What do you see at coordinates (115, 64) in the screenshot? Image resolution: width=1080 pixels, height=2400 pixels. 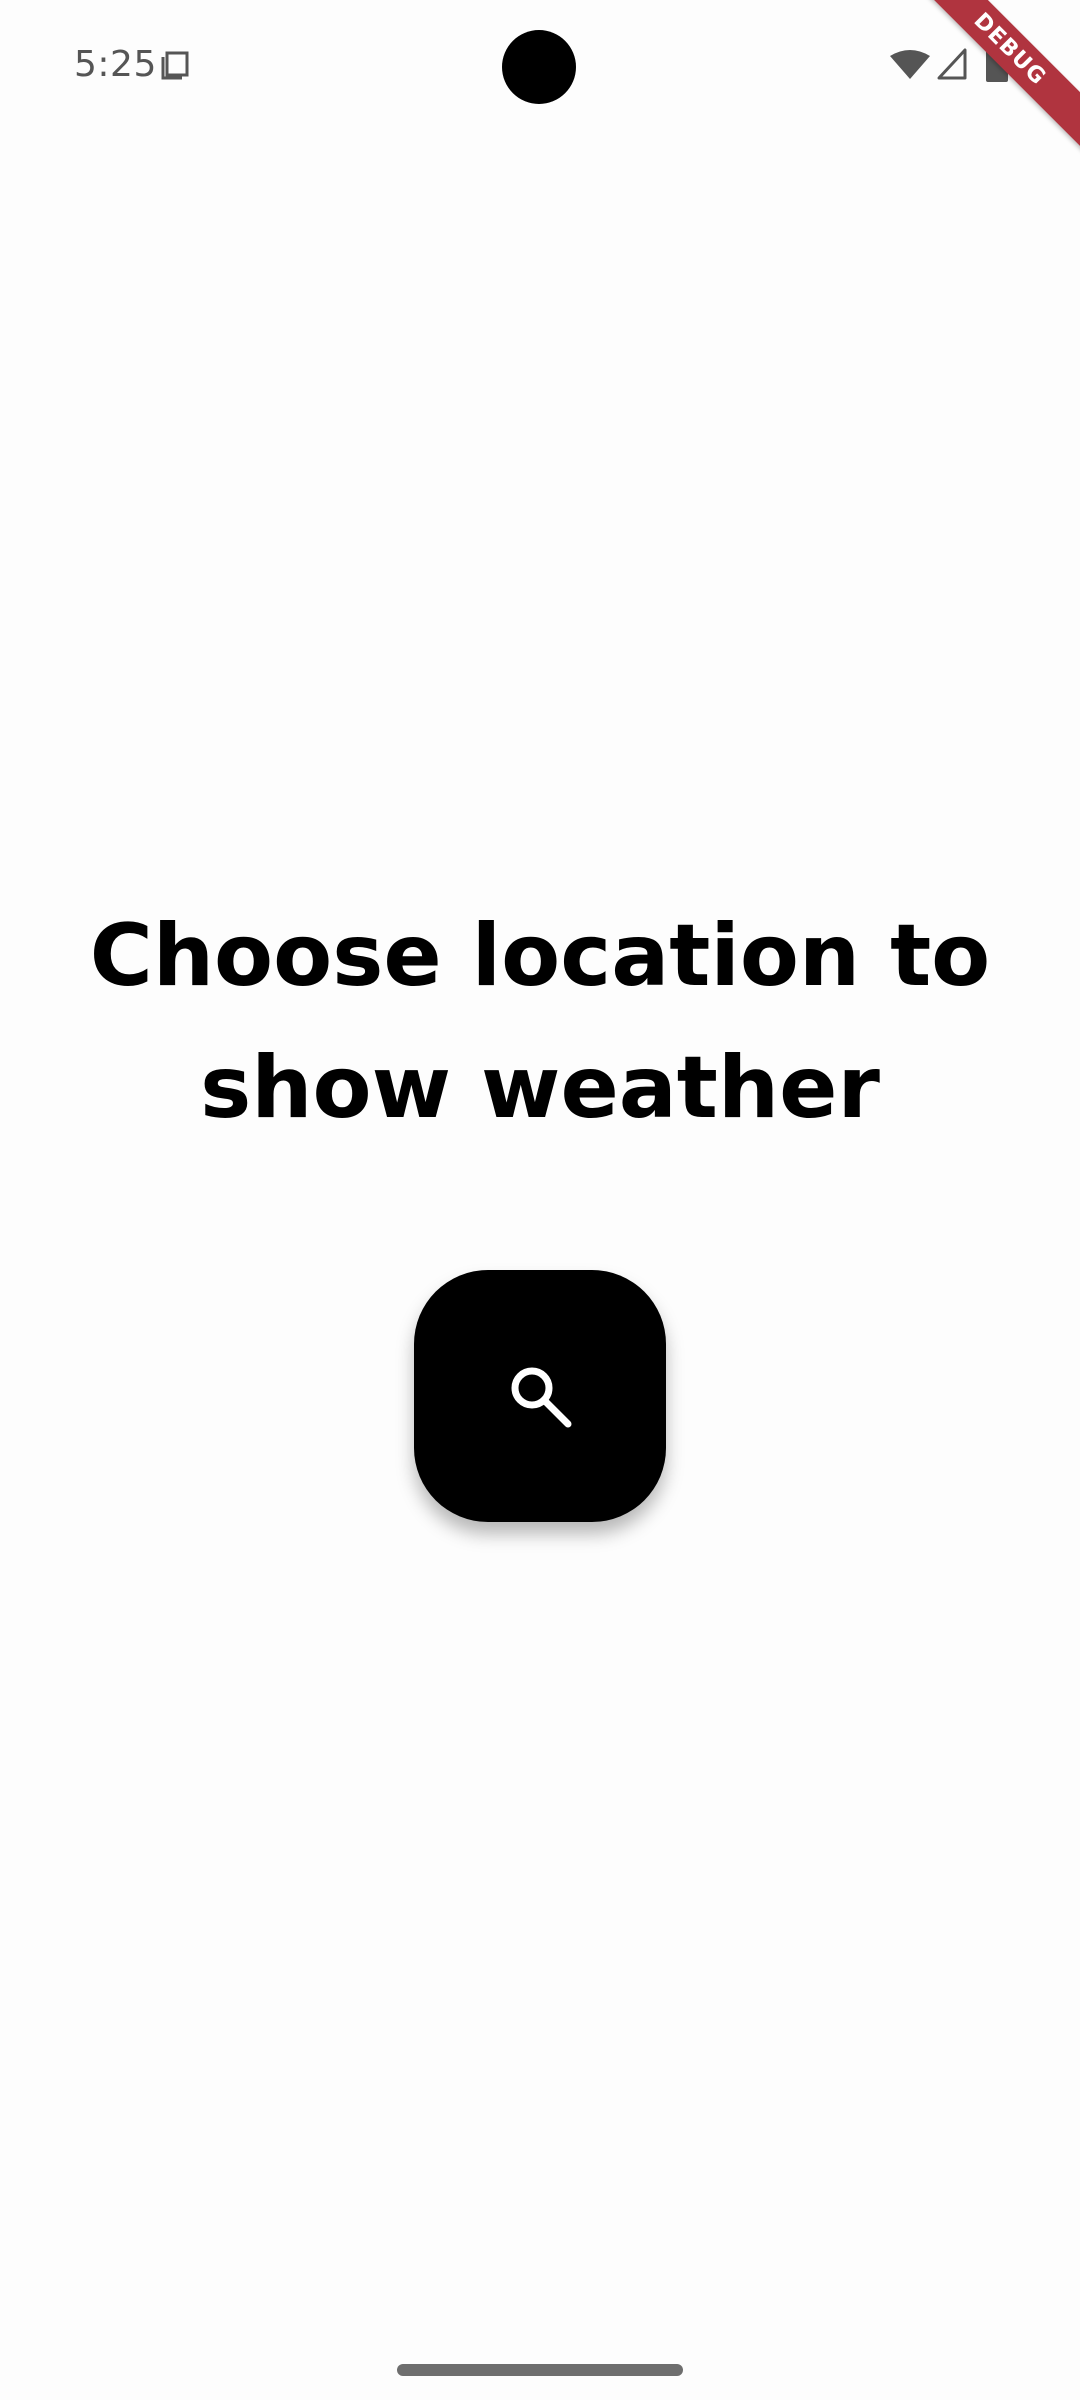 I see `status-time: 5:25` at bounding box center [115, 64].